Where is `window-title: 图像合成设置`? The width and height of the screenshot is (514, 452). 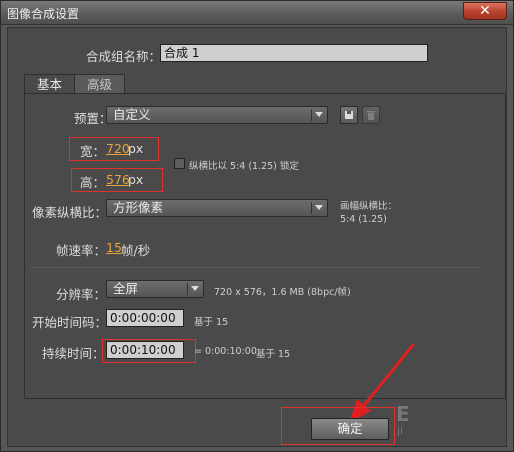 window-title: 图像合成设置 is located at coordinates (43, 14).